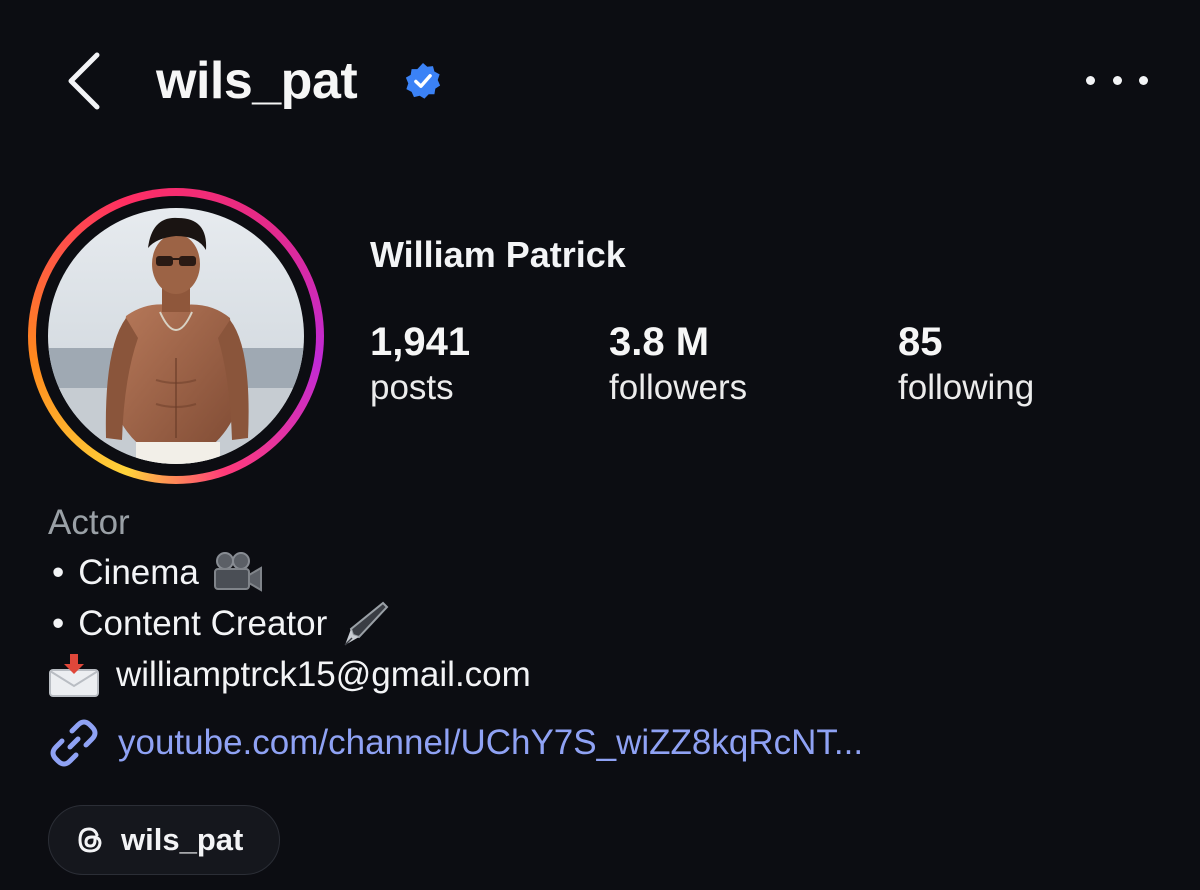  Describe the element at coordinates (237, 573) in the screenshot. I see `movie-camera-icon` at that location.